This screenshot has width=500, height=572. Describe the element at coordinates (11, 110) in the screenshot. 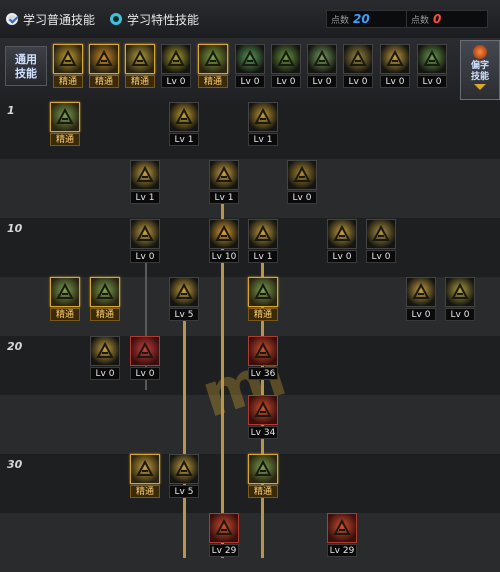

I see `level-marker: 1` at that location.